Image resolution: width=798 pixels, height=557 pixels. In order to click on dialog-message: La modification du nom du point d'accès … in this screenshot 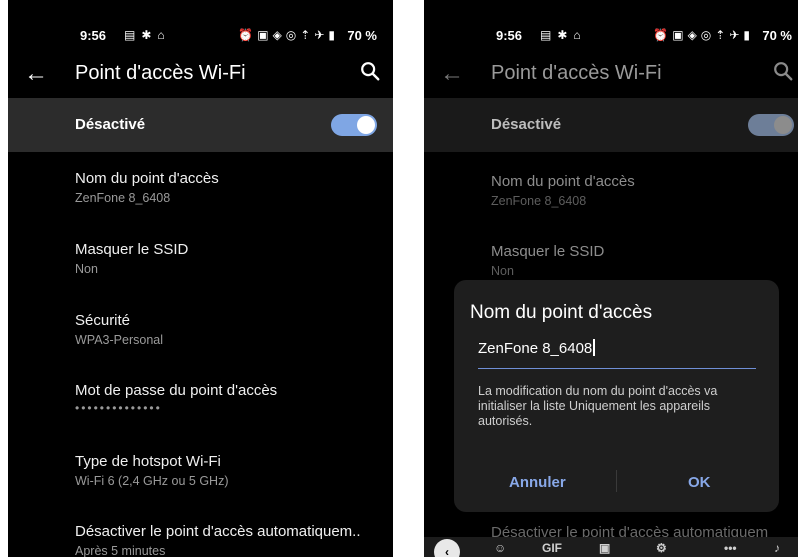, I will do `click(598, 406)`.